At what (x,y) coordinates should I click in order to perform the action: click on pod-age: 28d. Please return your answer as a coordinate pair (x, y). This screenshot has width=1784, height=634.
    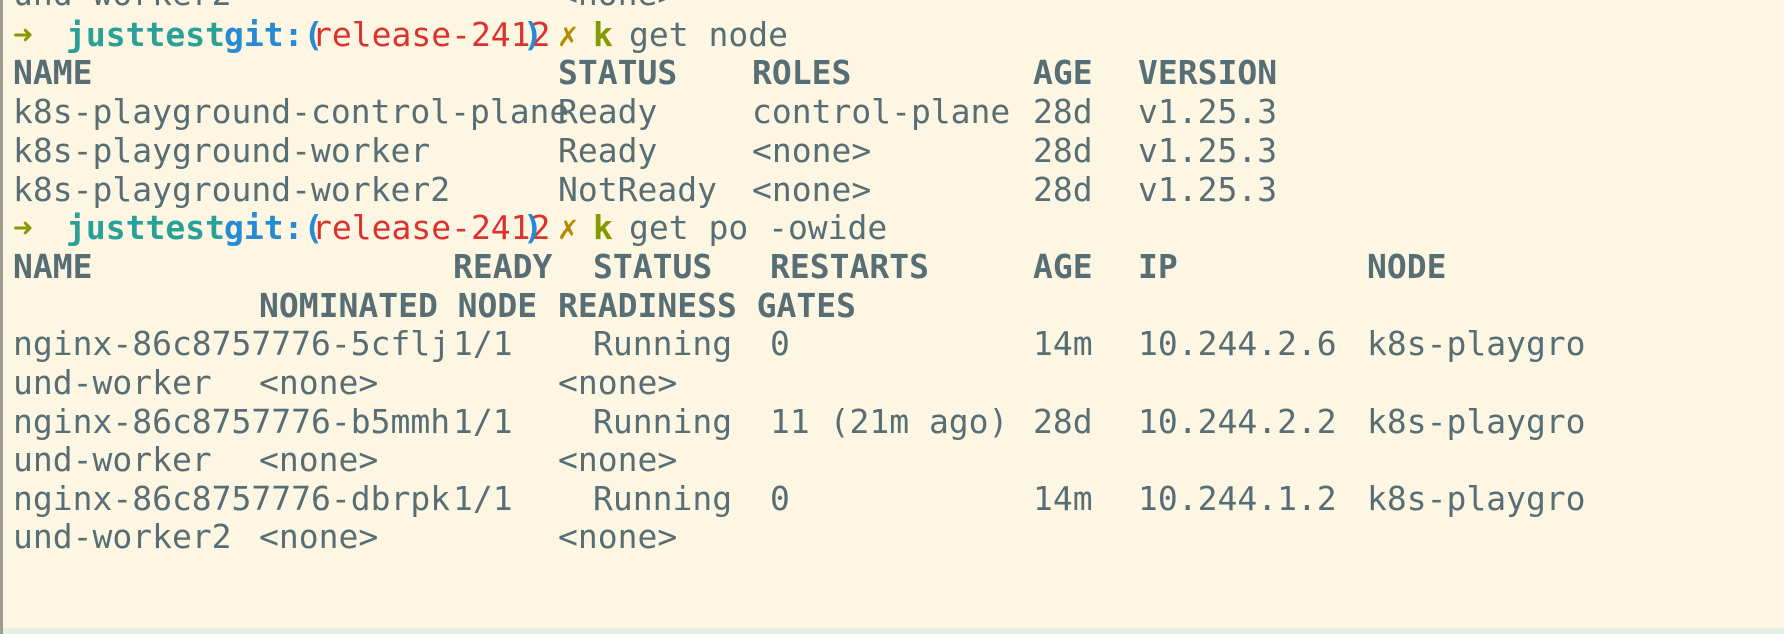
    Looking at the image, I should click on (1063, 421).